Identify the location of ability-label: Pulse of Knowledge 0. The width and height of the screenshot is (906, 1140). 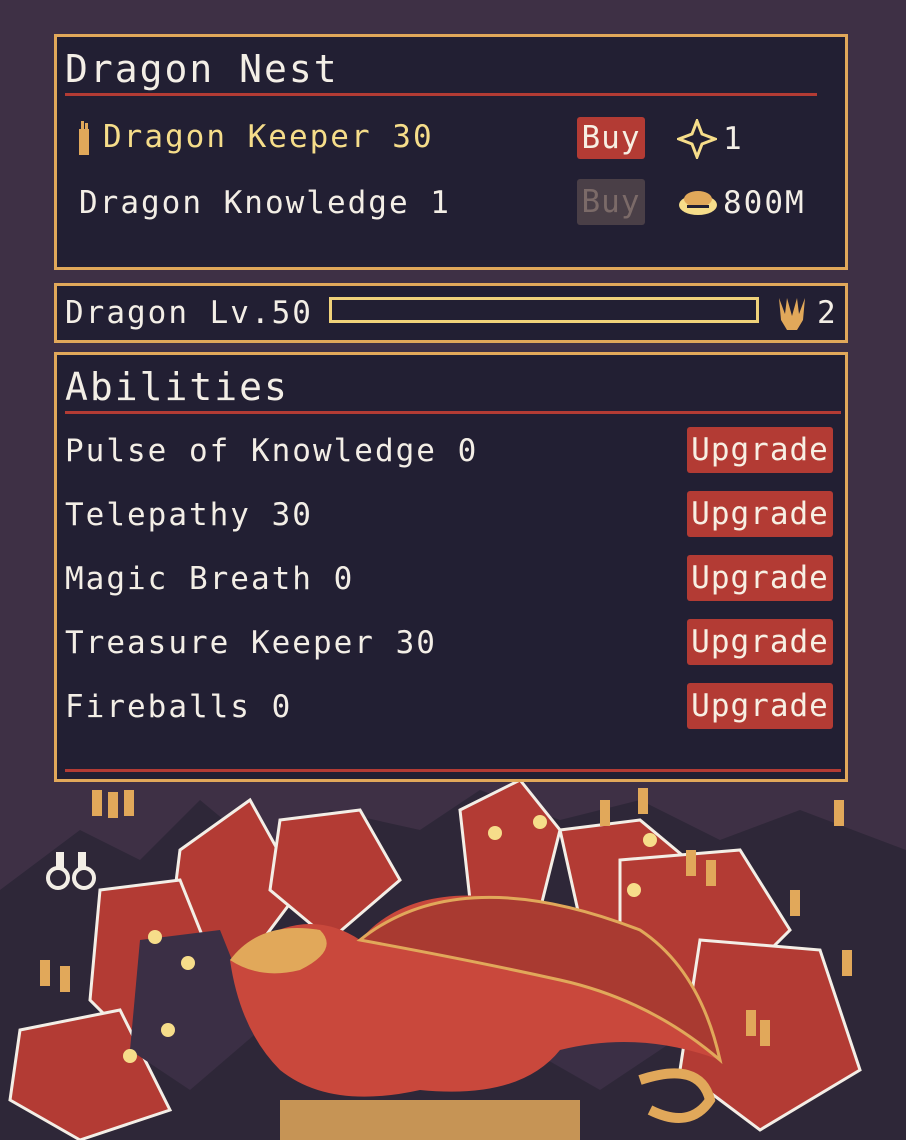
(272, 451).